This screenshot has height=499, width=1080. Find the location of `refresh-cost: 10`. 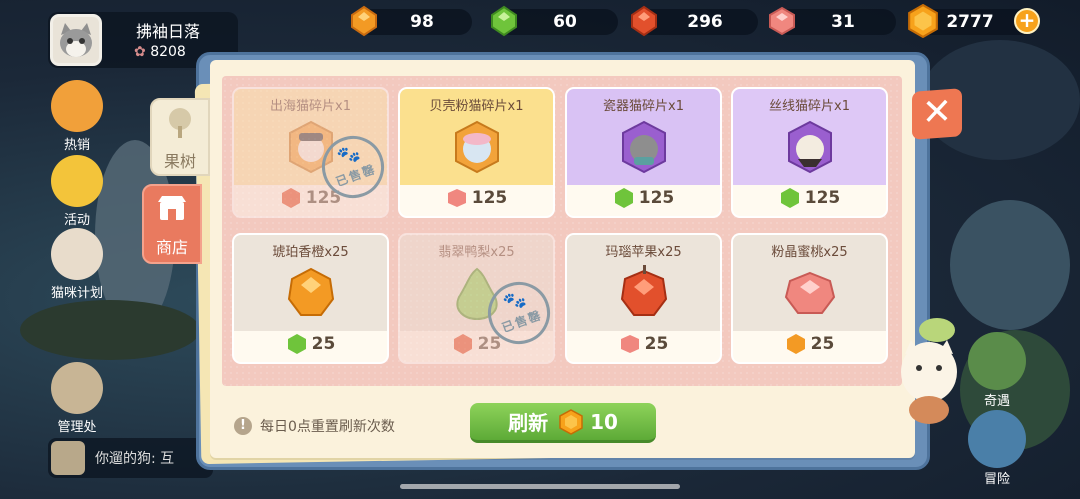

refresh-cost: 10 is located at coordinates (604, 421).